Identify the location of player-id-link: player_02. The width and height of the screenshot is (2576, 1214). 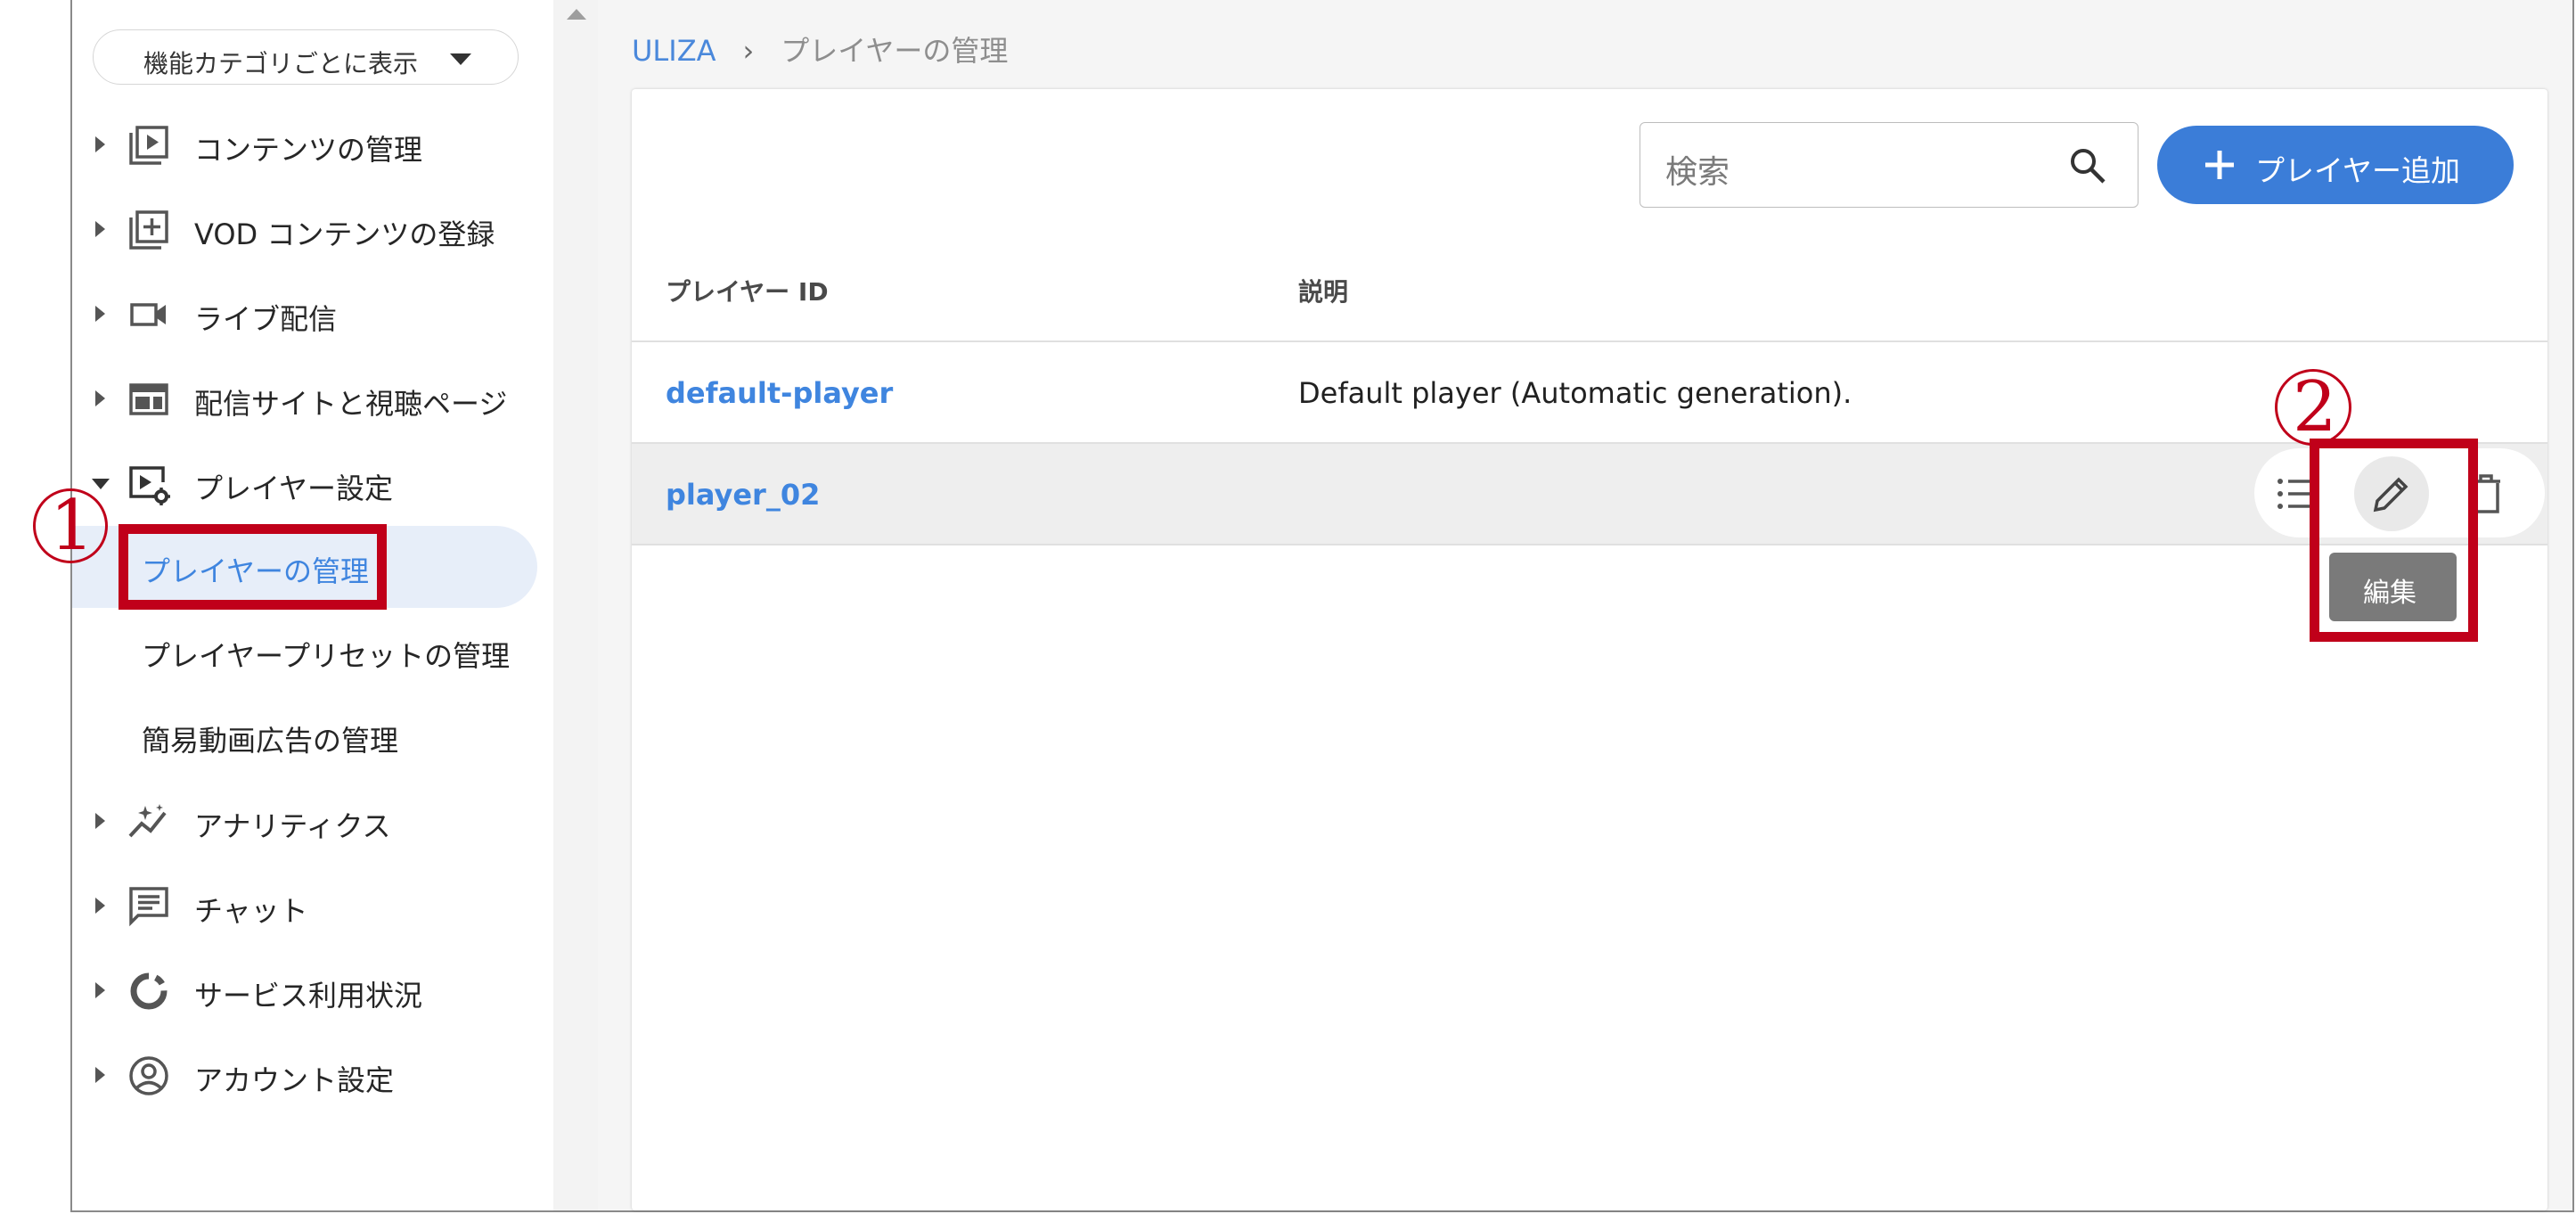
(743, 495).